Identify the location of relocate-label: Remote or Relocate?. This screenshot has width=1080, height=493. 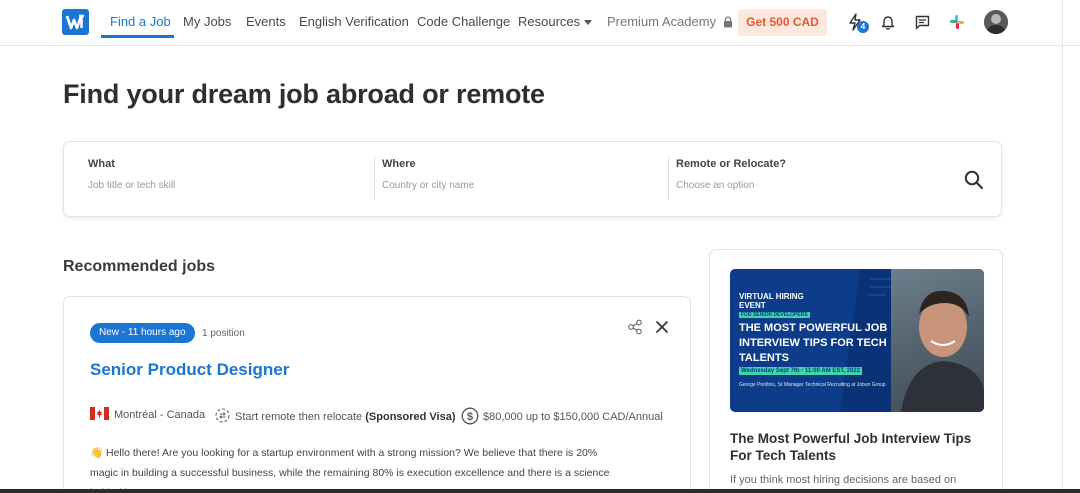
(731, 164).